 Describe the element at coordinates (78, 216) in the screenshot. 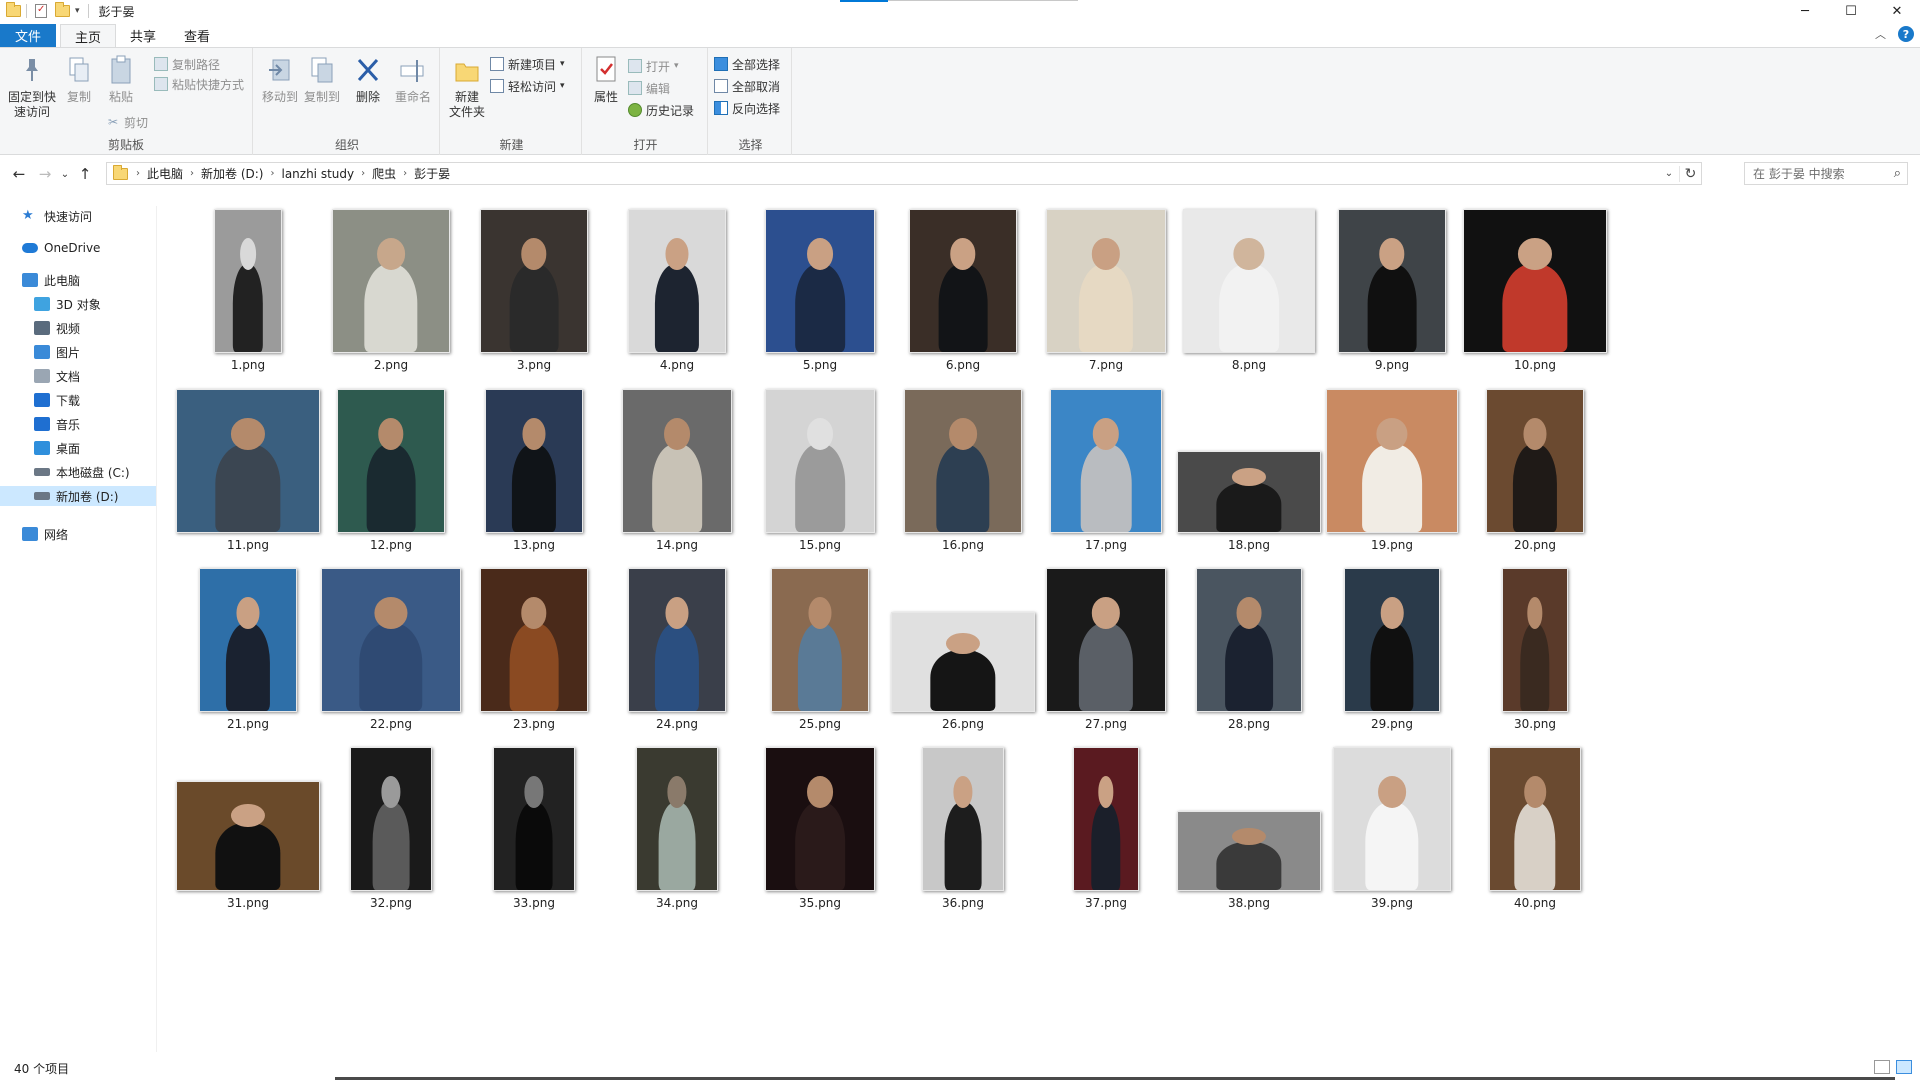

I see `sidebar-item: ★ 快速访问` at that location.